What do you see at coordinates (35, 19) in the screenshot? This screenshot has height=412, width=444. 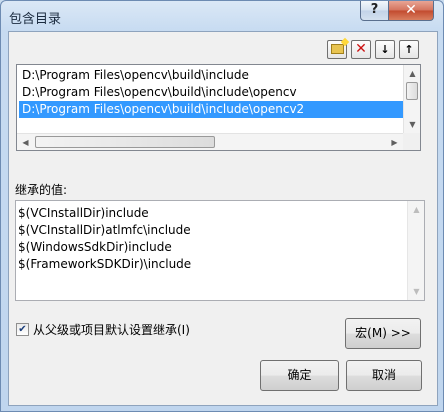 I see `dialog-title: 包含目录` at bounding box center [35, 19].